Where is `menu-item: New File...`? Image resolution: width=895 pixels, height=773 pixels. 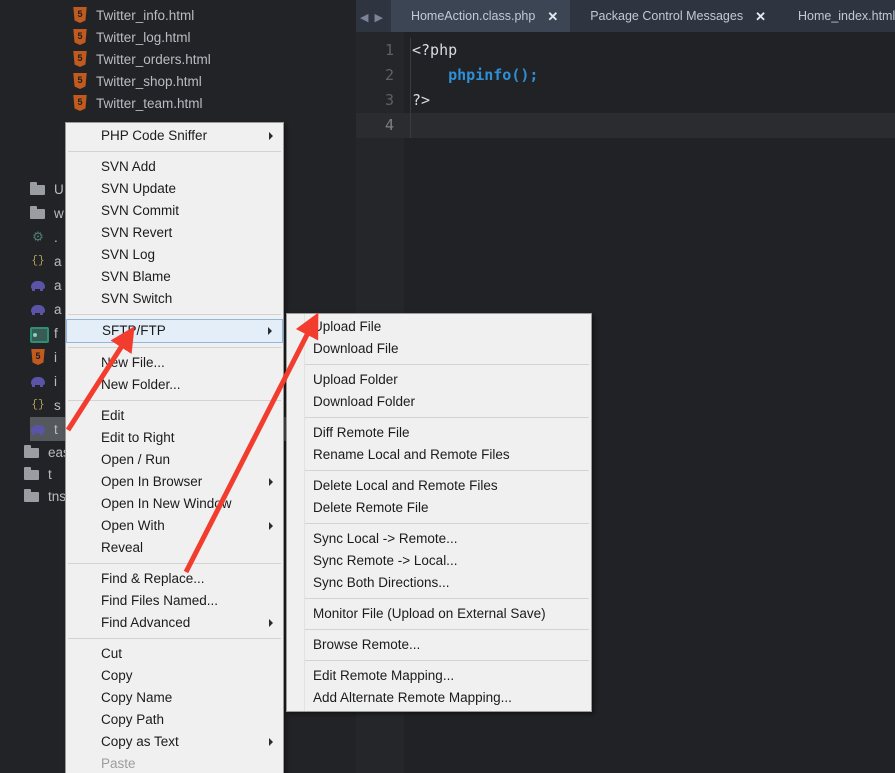 menu-item: New File... is located at coordinates (174, 363).